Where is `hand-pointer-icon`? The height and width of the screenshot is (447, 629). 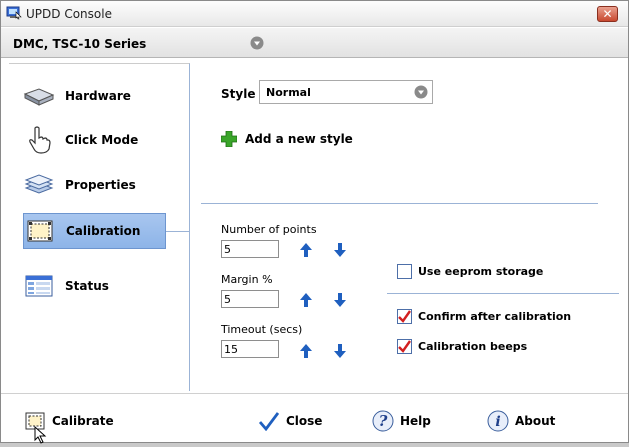 hand-pointer-icon is located at coordinates (39, 140).